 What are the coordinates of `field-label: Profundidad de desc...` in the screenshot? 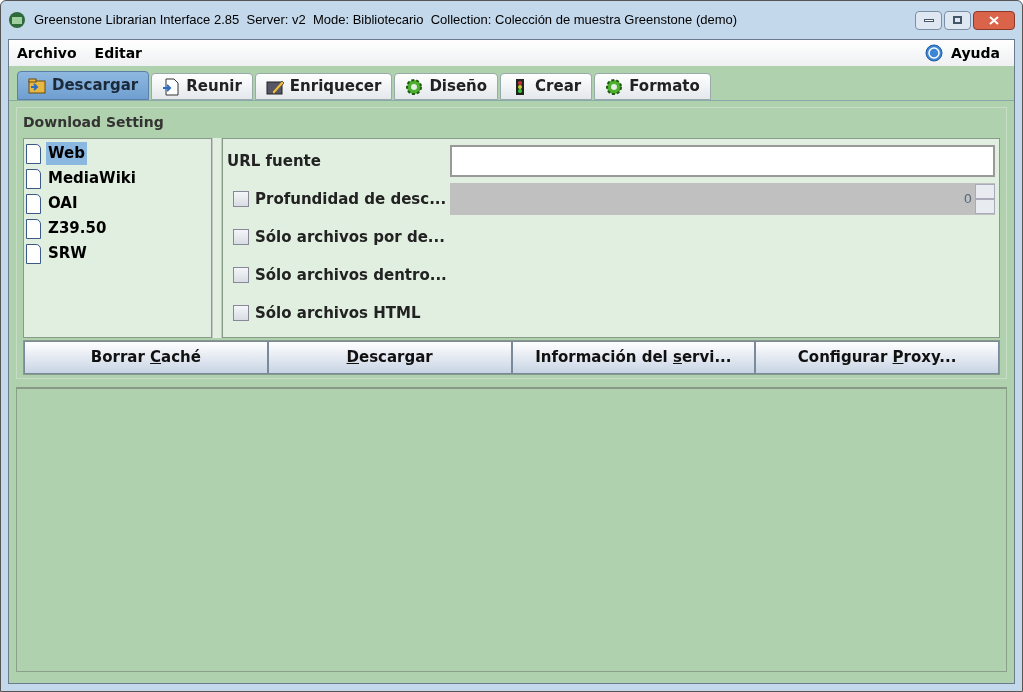 It's located at (351, 199).